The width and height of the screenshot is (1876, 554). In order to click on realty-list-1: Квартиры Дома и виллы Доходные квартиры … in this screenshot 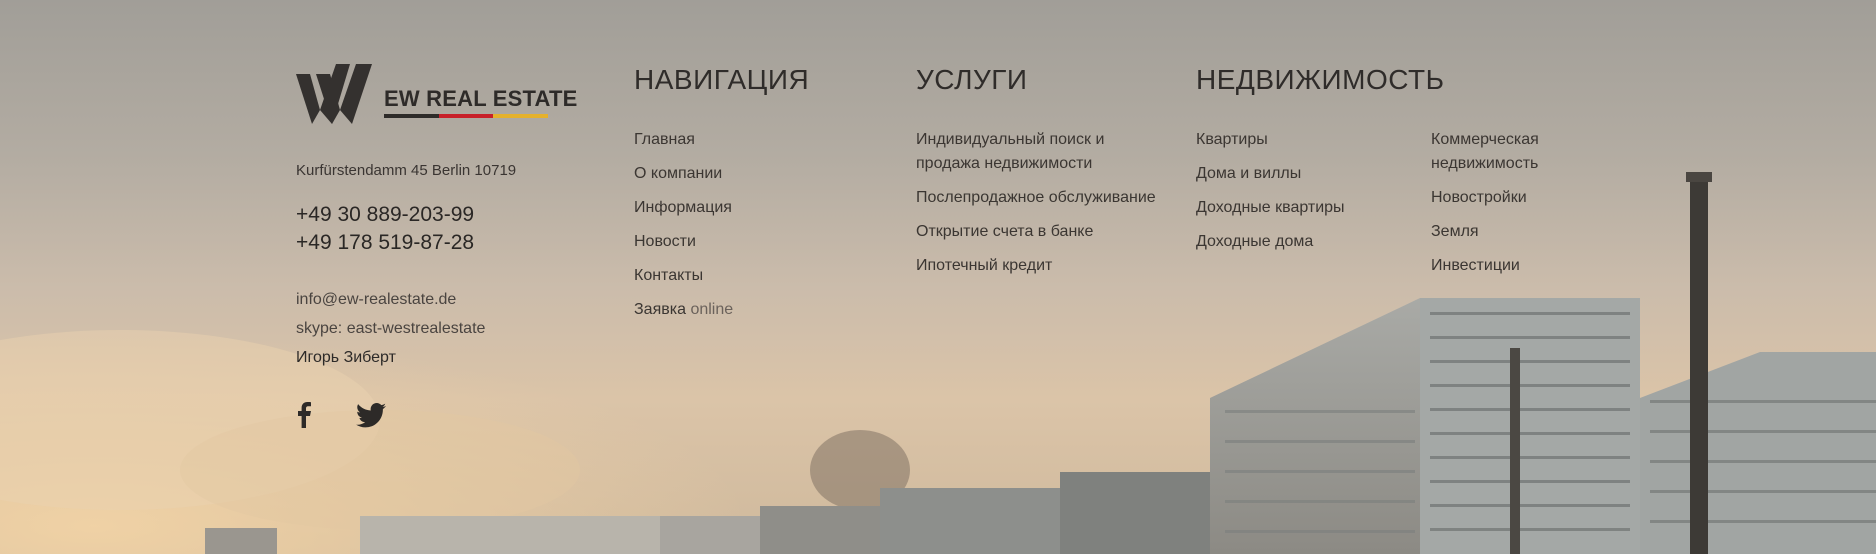, I will do `click(1270, 196)`.